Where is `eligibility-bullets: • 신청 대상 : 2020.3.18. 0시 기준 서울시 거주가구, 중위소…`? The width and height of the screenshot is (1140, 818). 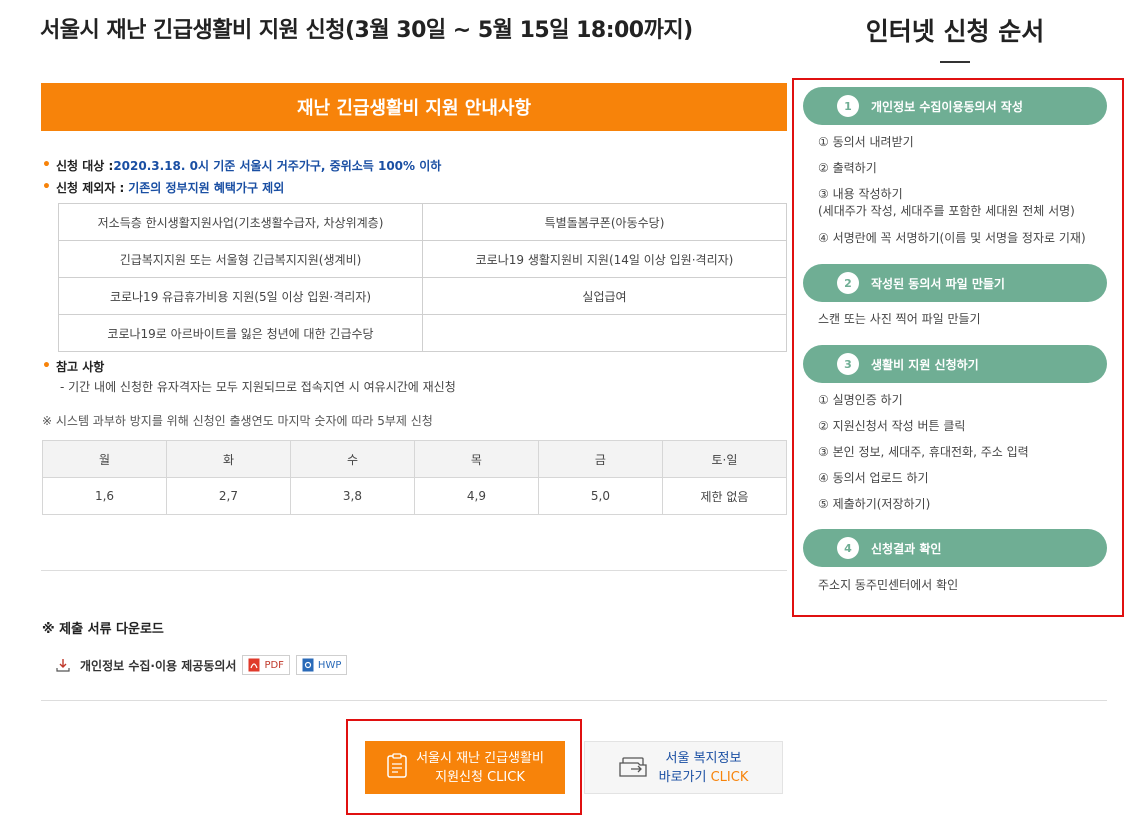 eligibility-bullets: • 신청 대상 : 2020.3.18. 0시 기준 서울시 거주가구, 중위소… is located at coordinates (414, 176).